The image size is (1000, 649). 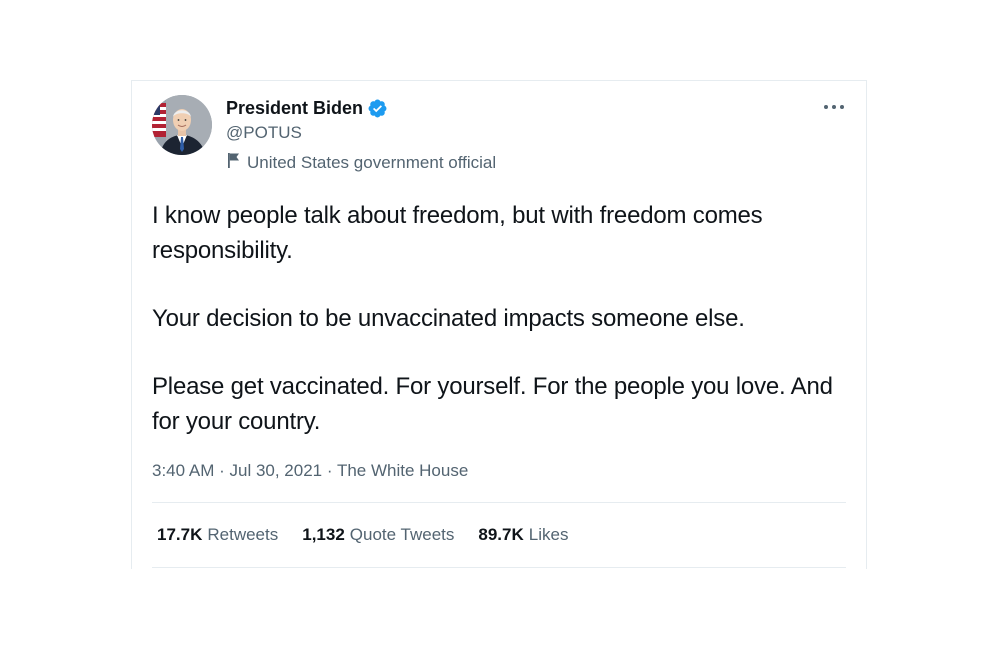 I want to click on tweet-time: 3:40 AM, so click(x=183, y=470).